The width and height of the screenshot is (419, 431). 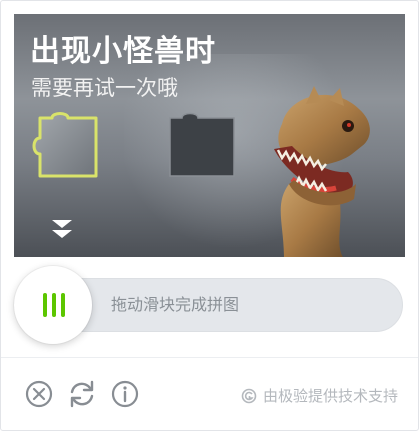 I want to click on divider, so click(x=209, y=357).